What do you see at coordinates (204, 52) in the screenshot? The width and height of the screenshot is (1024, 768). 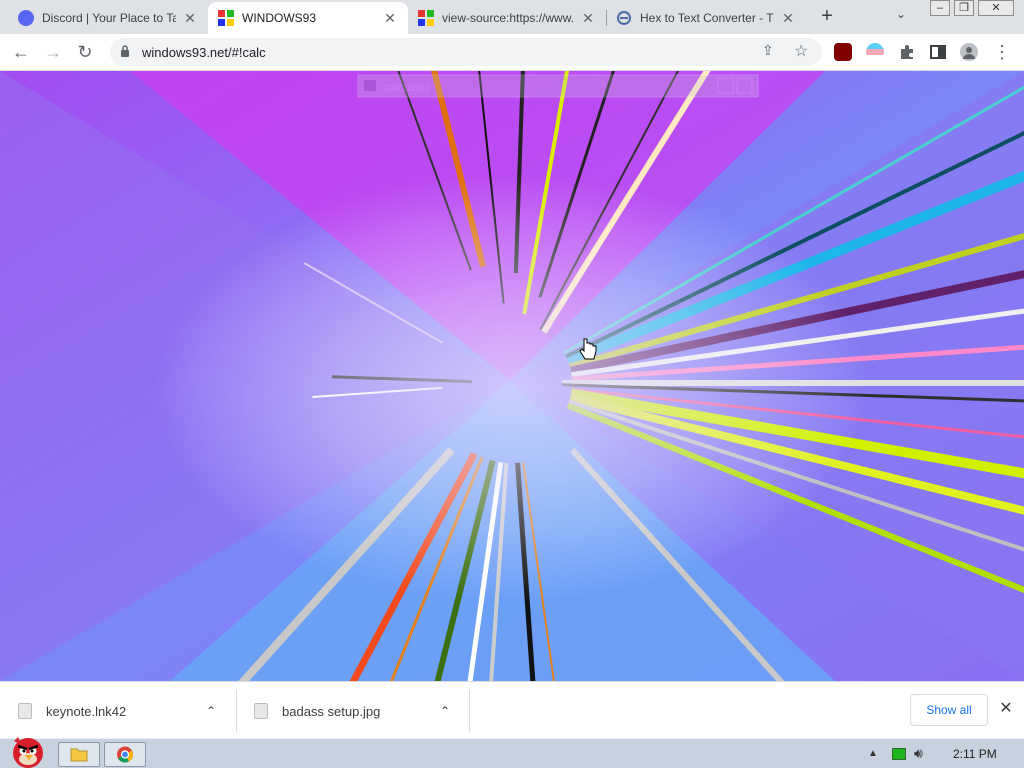 I see `url-text: windows93.net/#!calc` at bounding box center [204, 52].